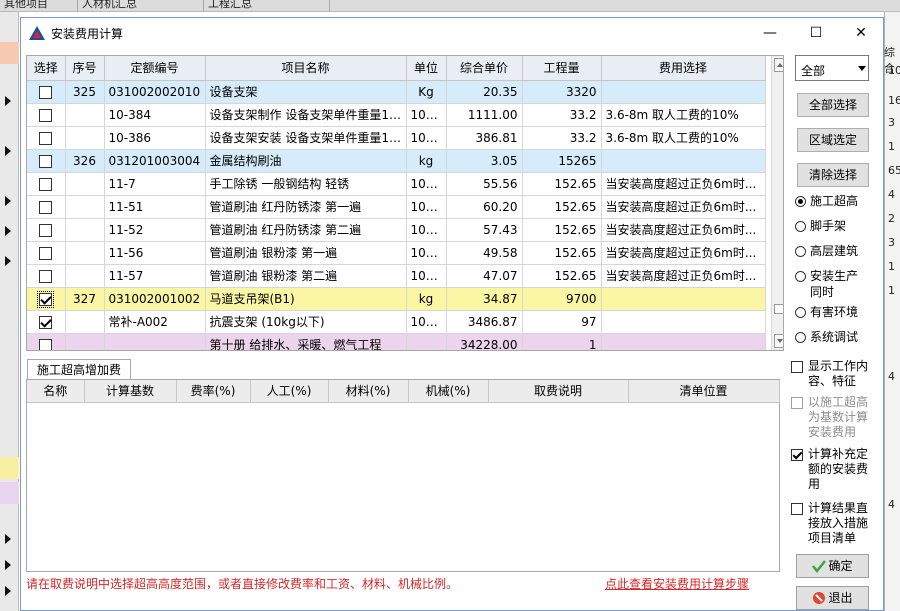 The width and height of the screenshot is (900, 611). Describe the element at coordinates (155, 68) in the screenshot. I see `col-header-code: 定额编号` at that location.